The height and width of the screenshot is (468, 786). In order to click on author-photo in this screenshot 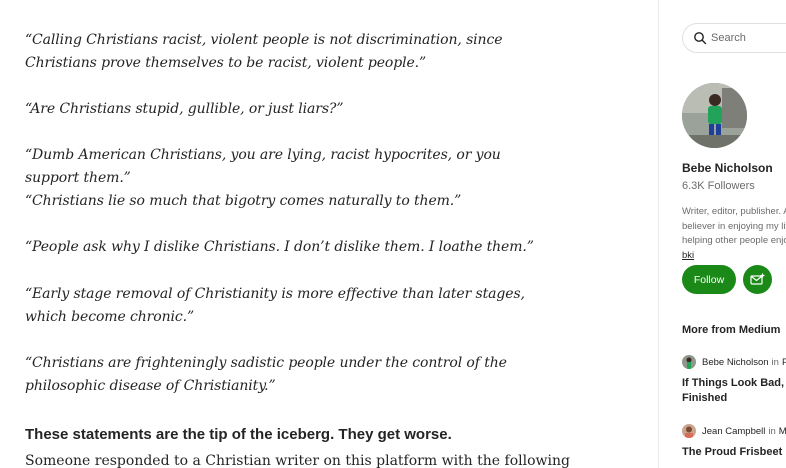, I will do `click(714, 115)`.